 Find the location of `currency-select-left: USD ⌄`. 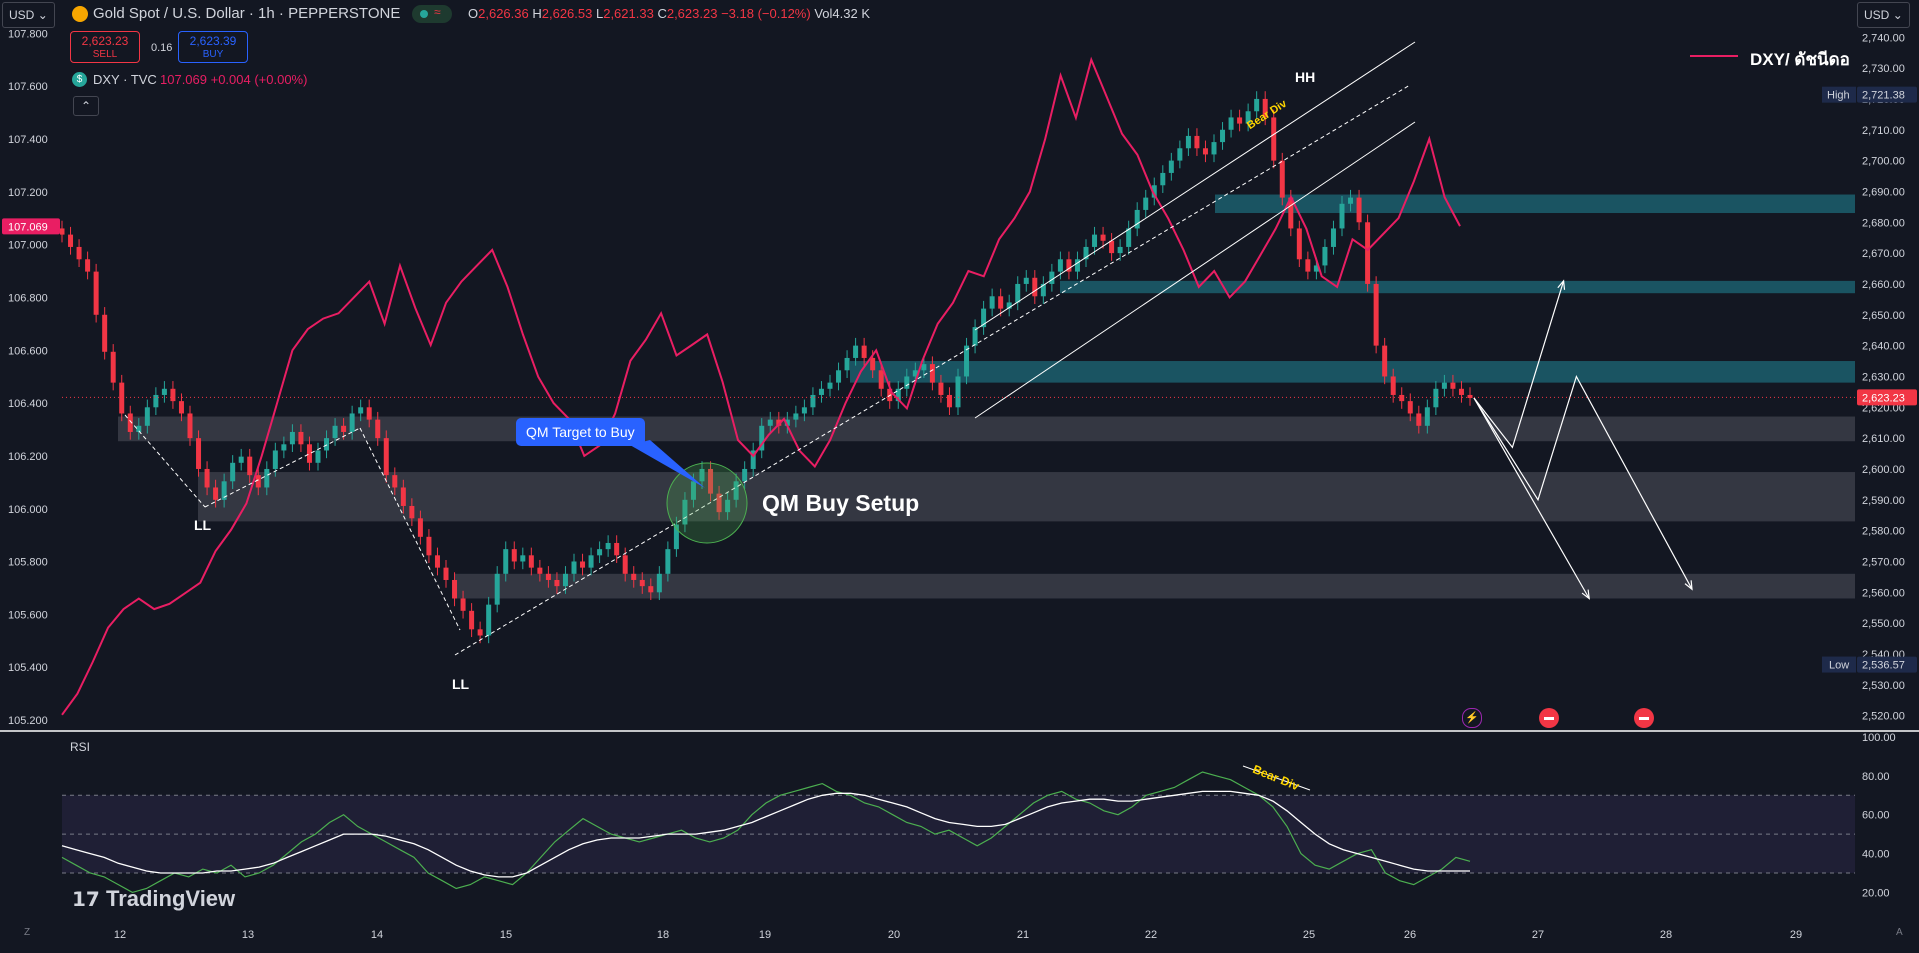

currency-select-left: USD ⌄ is located at coordinates (28, 15).